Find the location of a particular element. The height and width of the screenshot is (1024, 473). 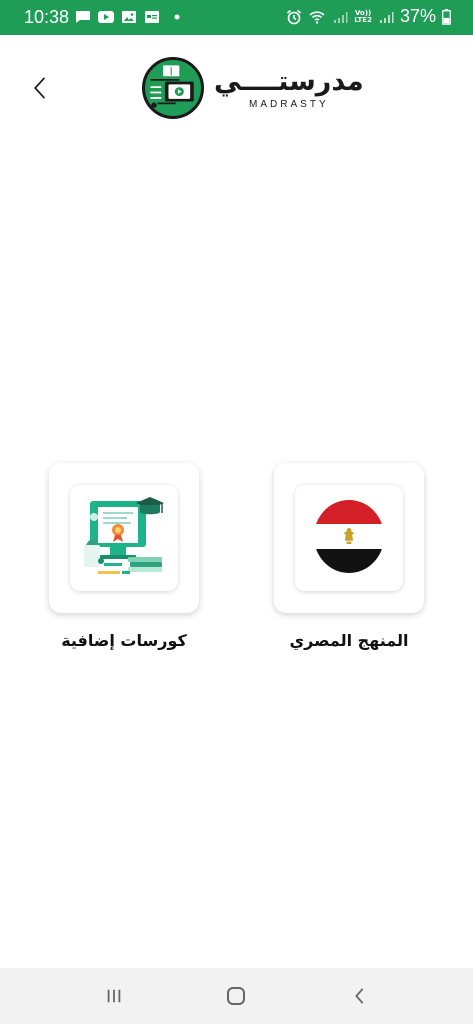

back-button is located at coordinates (40, 88).